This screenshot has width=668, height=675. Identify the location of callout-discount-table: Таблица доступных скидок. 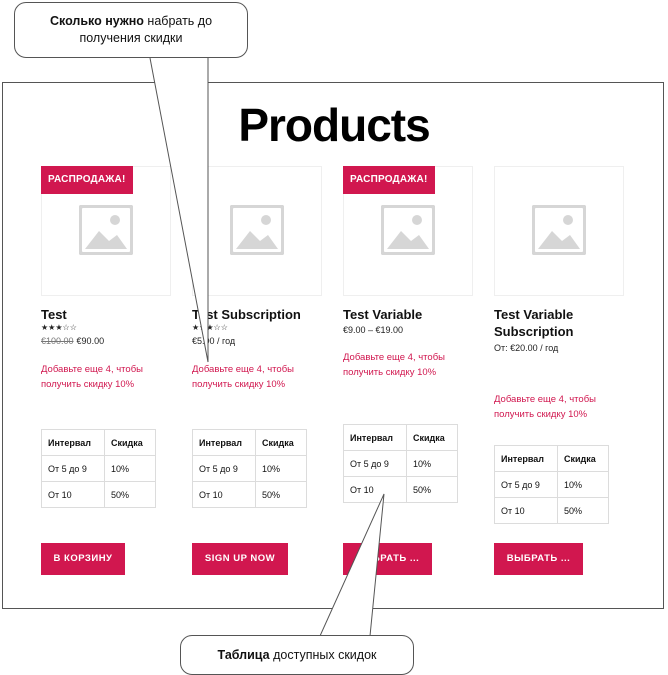
(297, 655).